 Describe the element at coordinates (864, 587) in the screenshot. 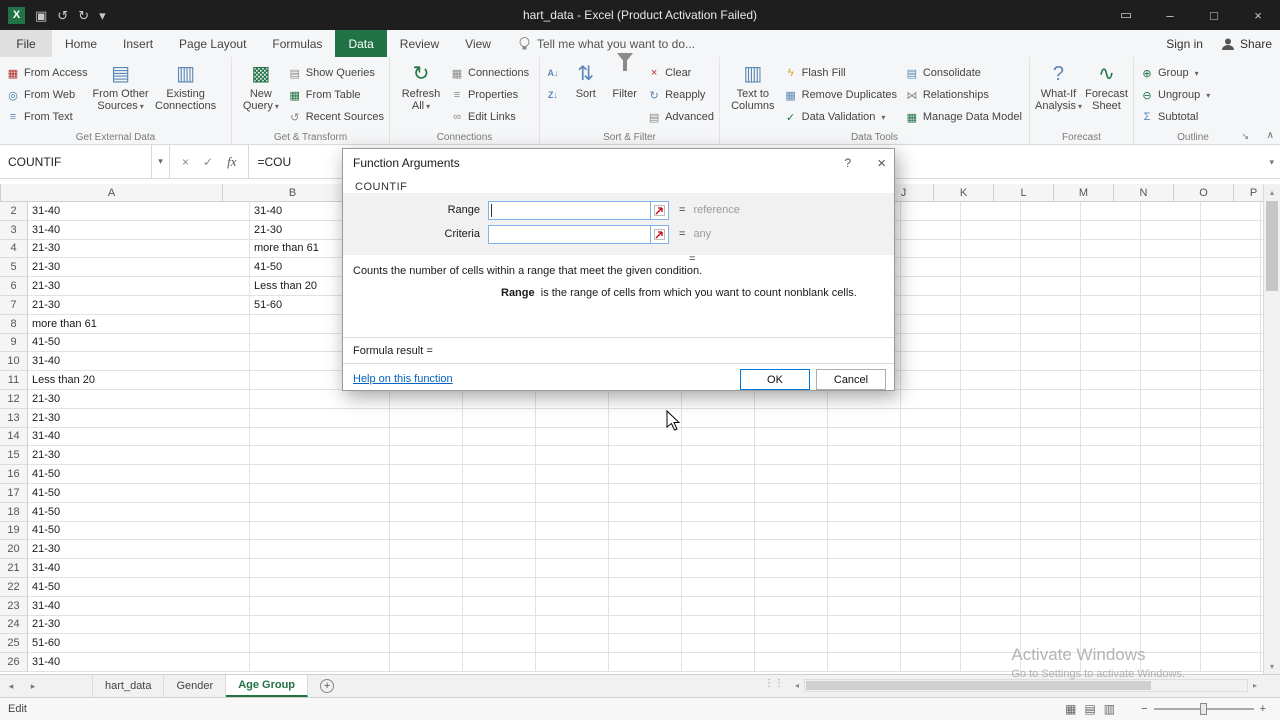

I see `cell-I22` at that location.